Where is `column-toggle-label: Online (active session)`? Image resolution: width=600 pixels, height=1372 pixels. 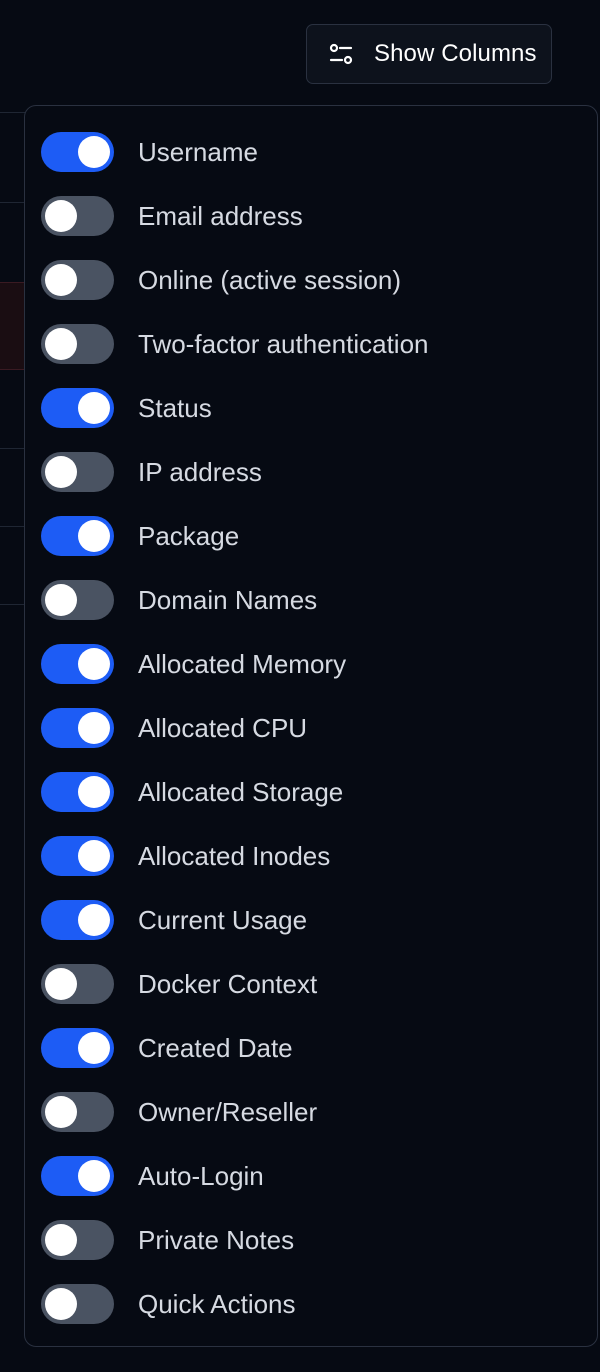 column-toggle-label: Online (active session) is located at coordinates (269, 279).